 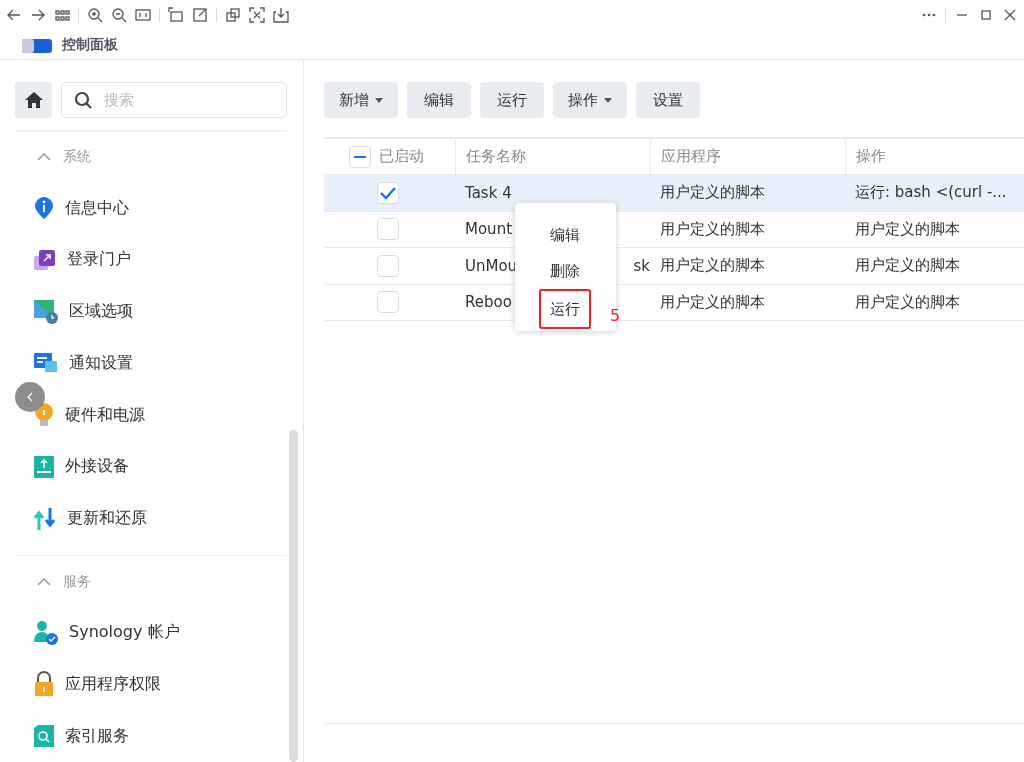 I want to click on sidebar-item: 更新和还原, so click(x=107, y=519).